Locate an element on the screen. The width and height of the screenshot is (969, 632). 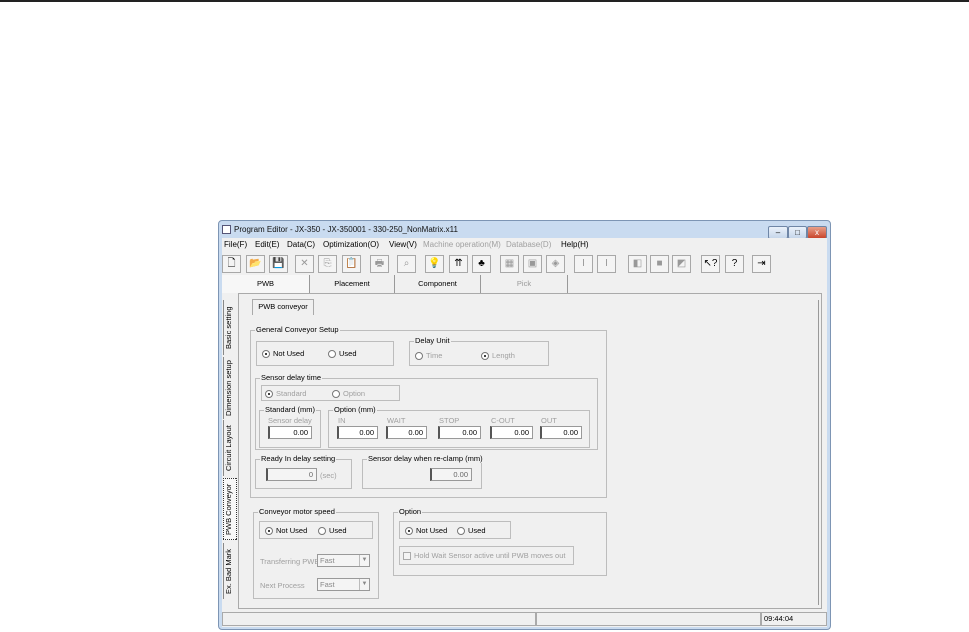
toolbar-button: ↖? is located at coordinates (710, 264).